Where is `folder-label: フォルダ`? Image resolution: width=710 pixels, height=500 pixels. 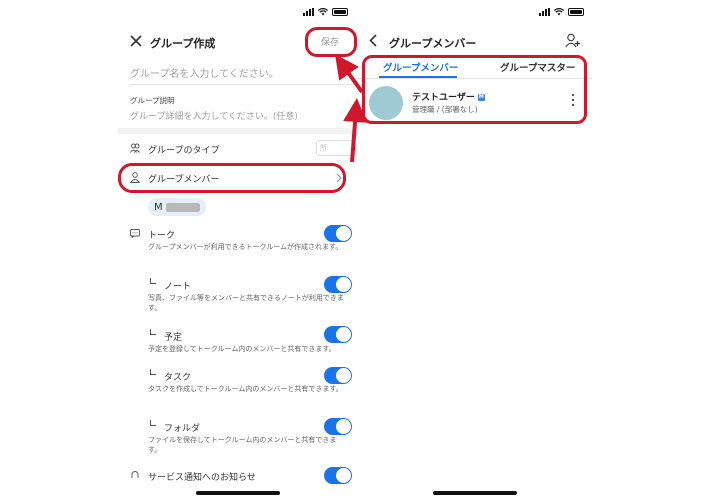
folder-label: フォルダ is located at coordinates (182, 429).